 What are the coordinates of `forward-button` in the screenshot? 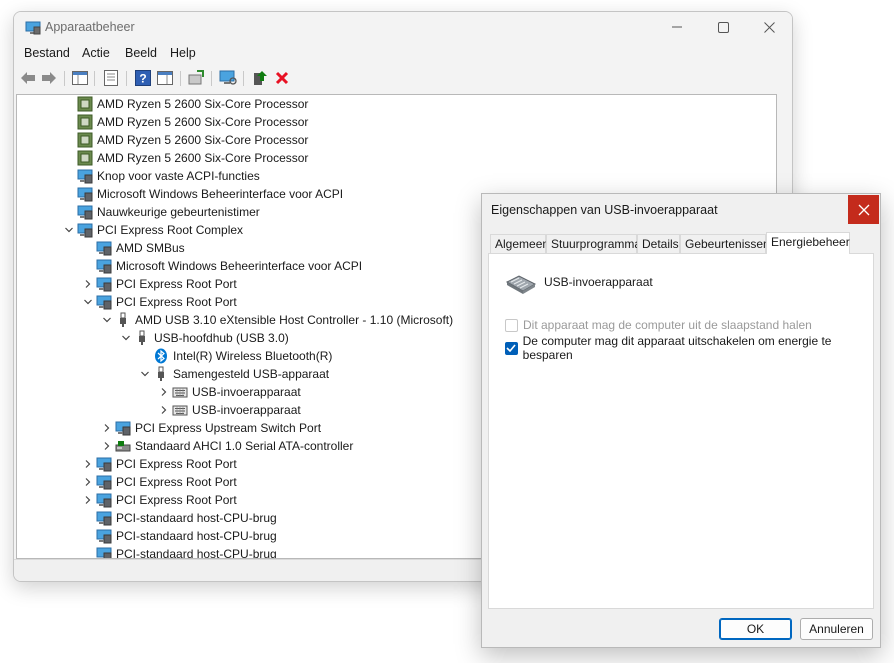 It's located at (49, 78).